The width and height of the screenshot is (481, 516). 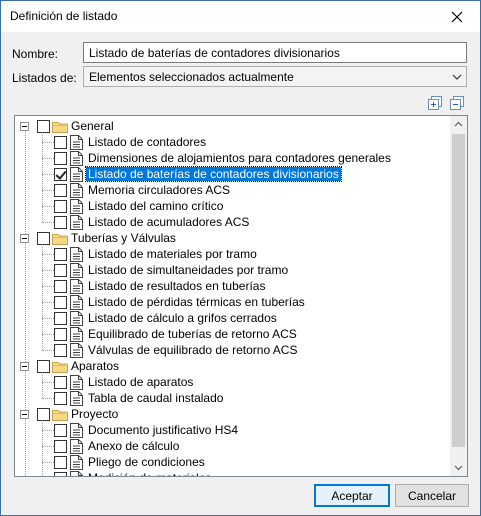 What do you see at coordinates (134, 446) in the screenshot?
I see `tree-item-label: Anexo de cálculo` at bounding box center [134, 446].